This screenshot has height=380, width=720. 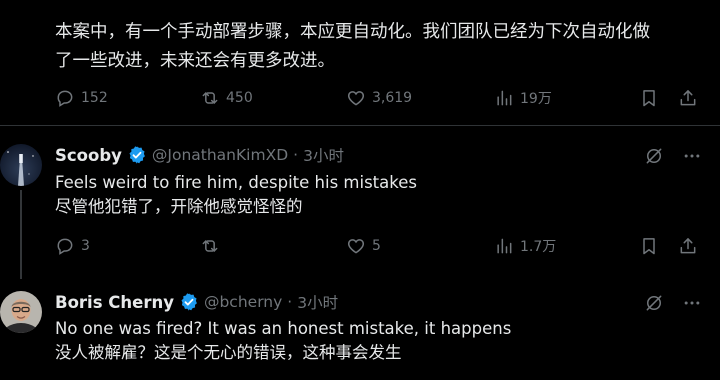 I want to click on views-count: 19万, so click(x=536, y=99).